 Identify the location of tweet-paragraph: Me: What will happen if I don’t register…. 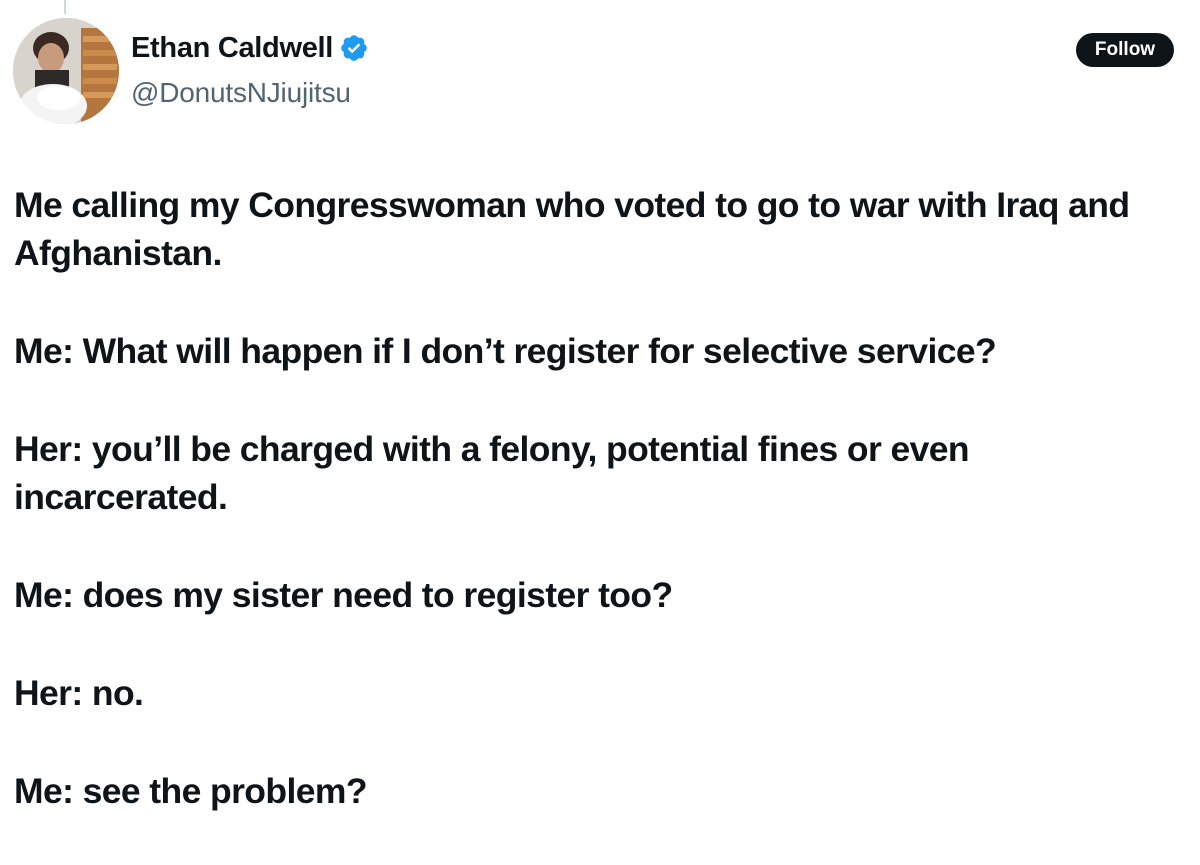
(505, 351).